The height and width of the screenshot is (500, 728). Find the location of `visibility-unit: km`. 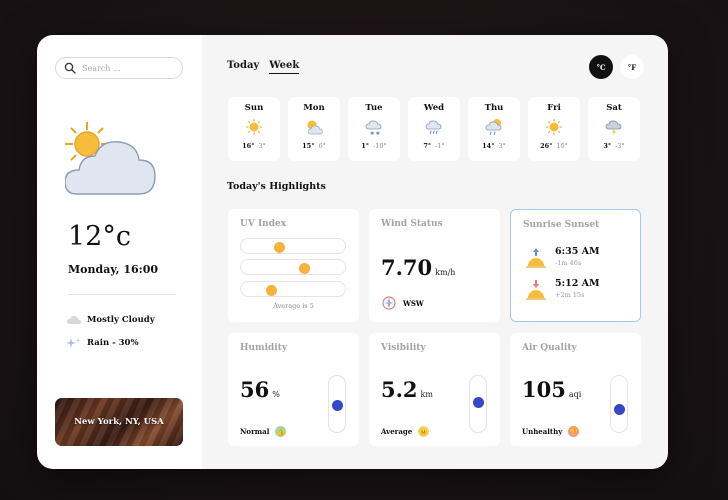

visibility-unit: km is located at coordinates (426, 394).